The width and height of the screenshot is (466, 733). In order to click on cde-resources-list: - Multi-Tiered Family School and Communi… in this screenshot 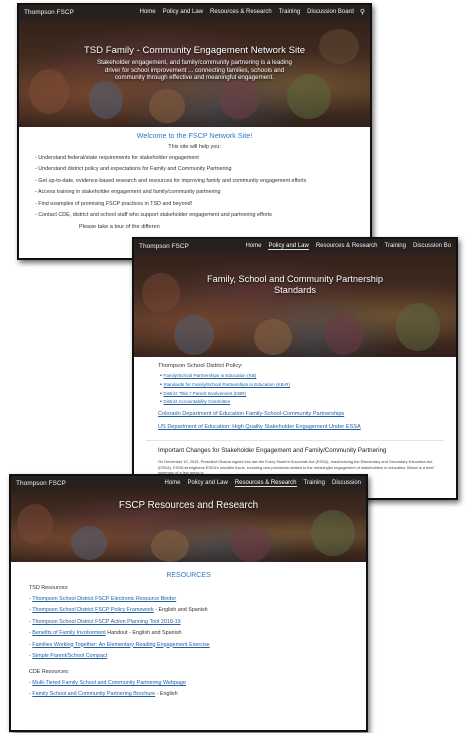, I will do `click(188, 688)`.